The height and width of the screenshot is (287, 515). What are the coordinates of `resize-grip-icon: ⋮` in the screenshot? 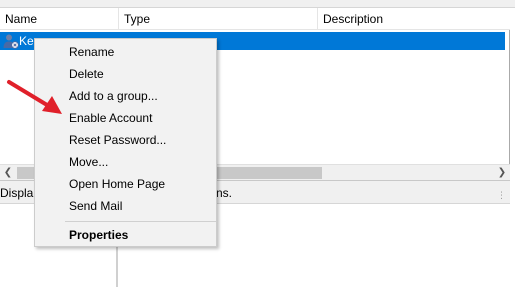 It's located at (502, 195).